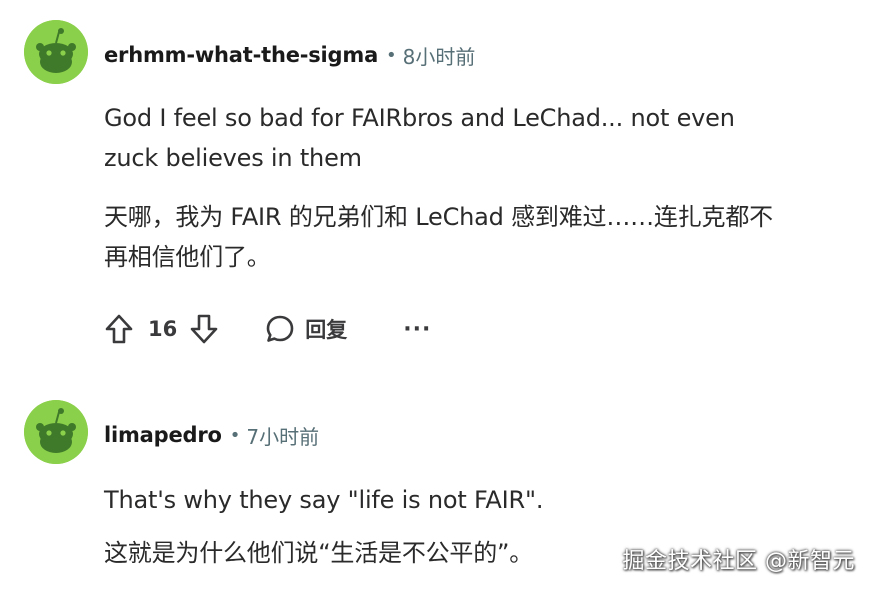 This screenshot has height=597, width=873. I want to click on arrow-down-icon, so click(204, 329).